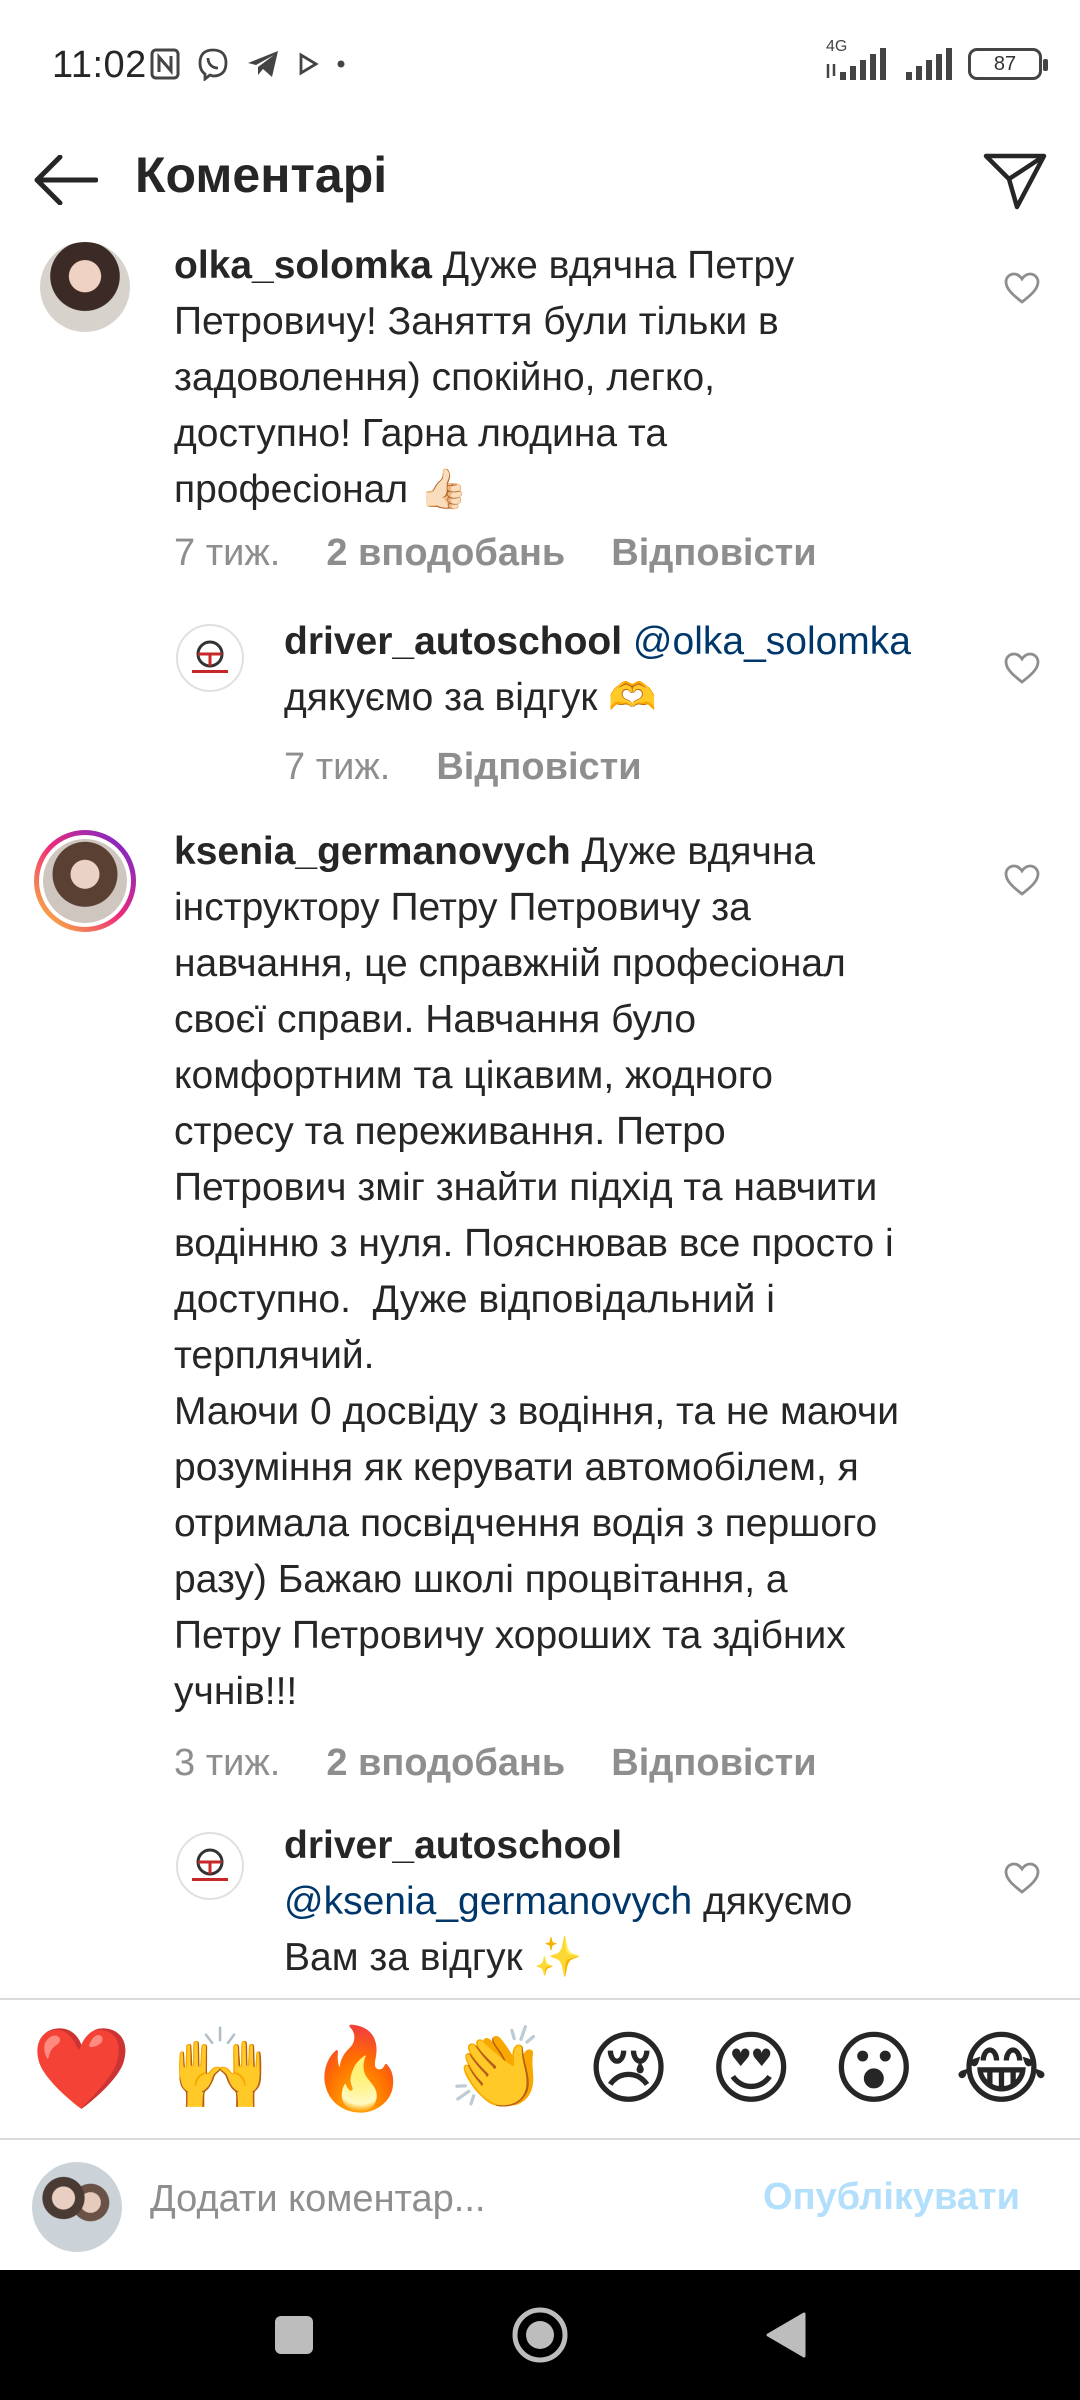  I want to click on system-nav-bar, so click(540, 2335).